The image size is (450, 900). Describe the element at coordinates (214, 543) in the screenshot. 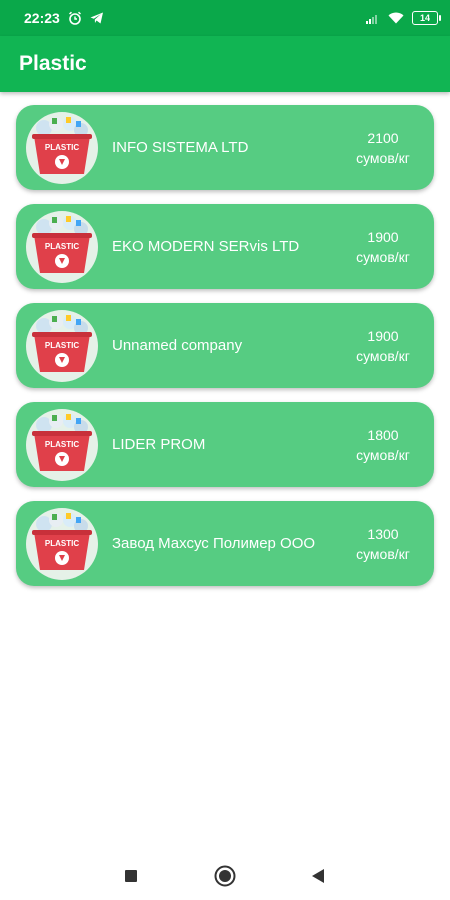

I see `company-name: Завод Махсус Полимер ООО` at that location.